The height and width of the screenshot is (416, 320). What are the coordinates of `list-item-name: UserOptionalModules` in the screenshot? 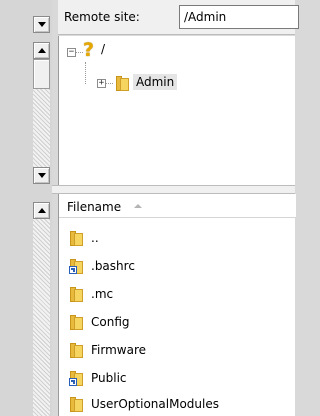 It's located at (155, 404).